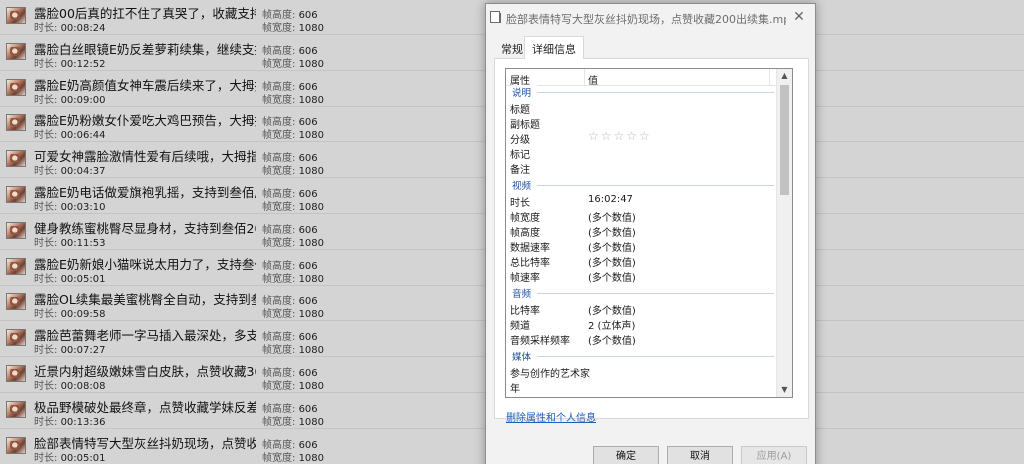 This screenshot has width=1024, height=464. Describe the element at coordinates (610, 199) in the screenshot. I see `property-value: 16:02:47` at that location.